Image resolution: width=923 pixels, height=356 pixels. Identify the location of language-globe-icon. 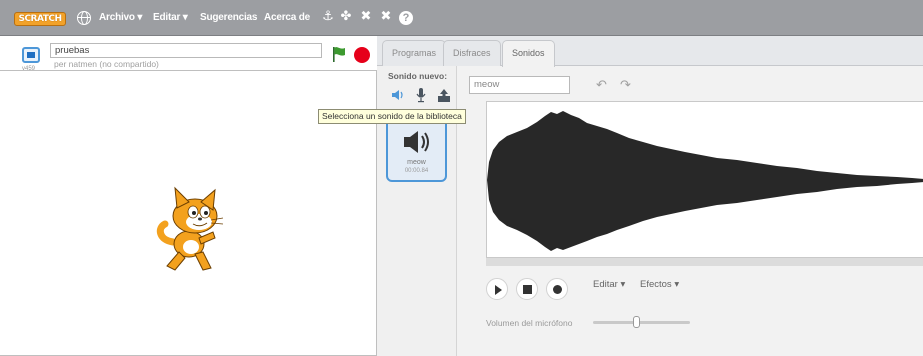
(84, 18).